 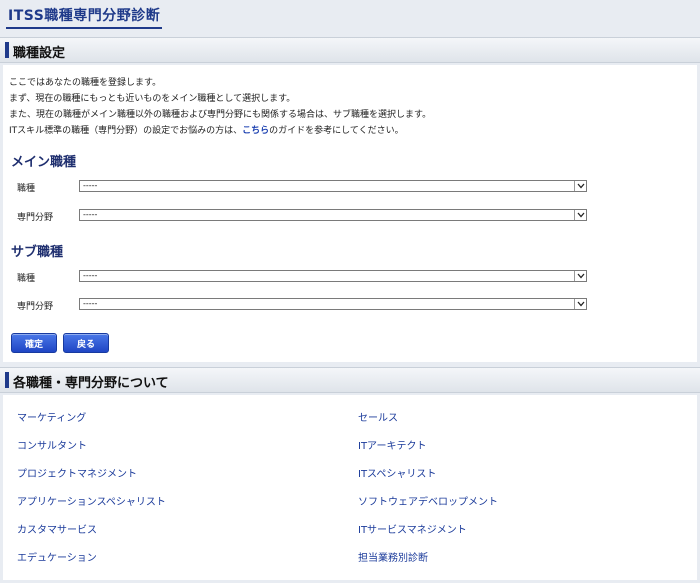 I want to click on main-field-label: 専門分野, so click(x=35, y=218).